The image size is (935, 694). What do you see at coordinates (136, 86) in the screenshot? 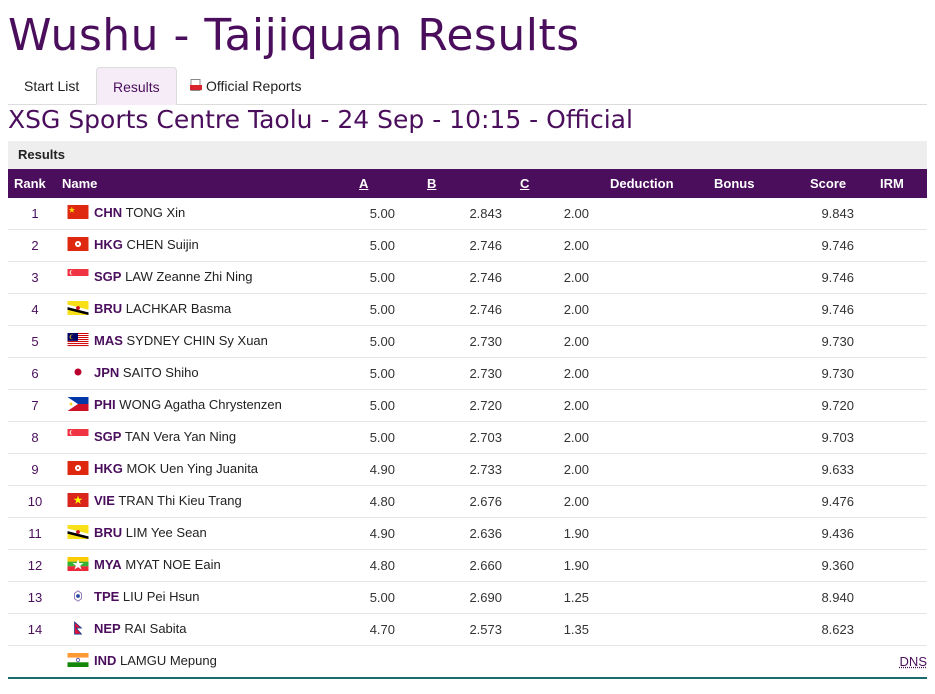
I see `tab-results: Results` at bounding box center [136, 86].